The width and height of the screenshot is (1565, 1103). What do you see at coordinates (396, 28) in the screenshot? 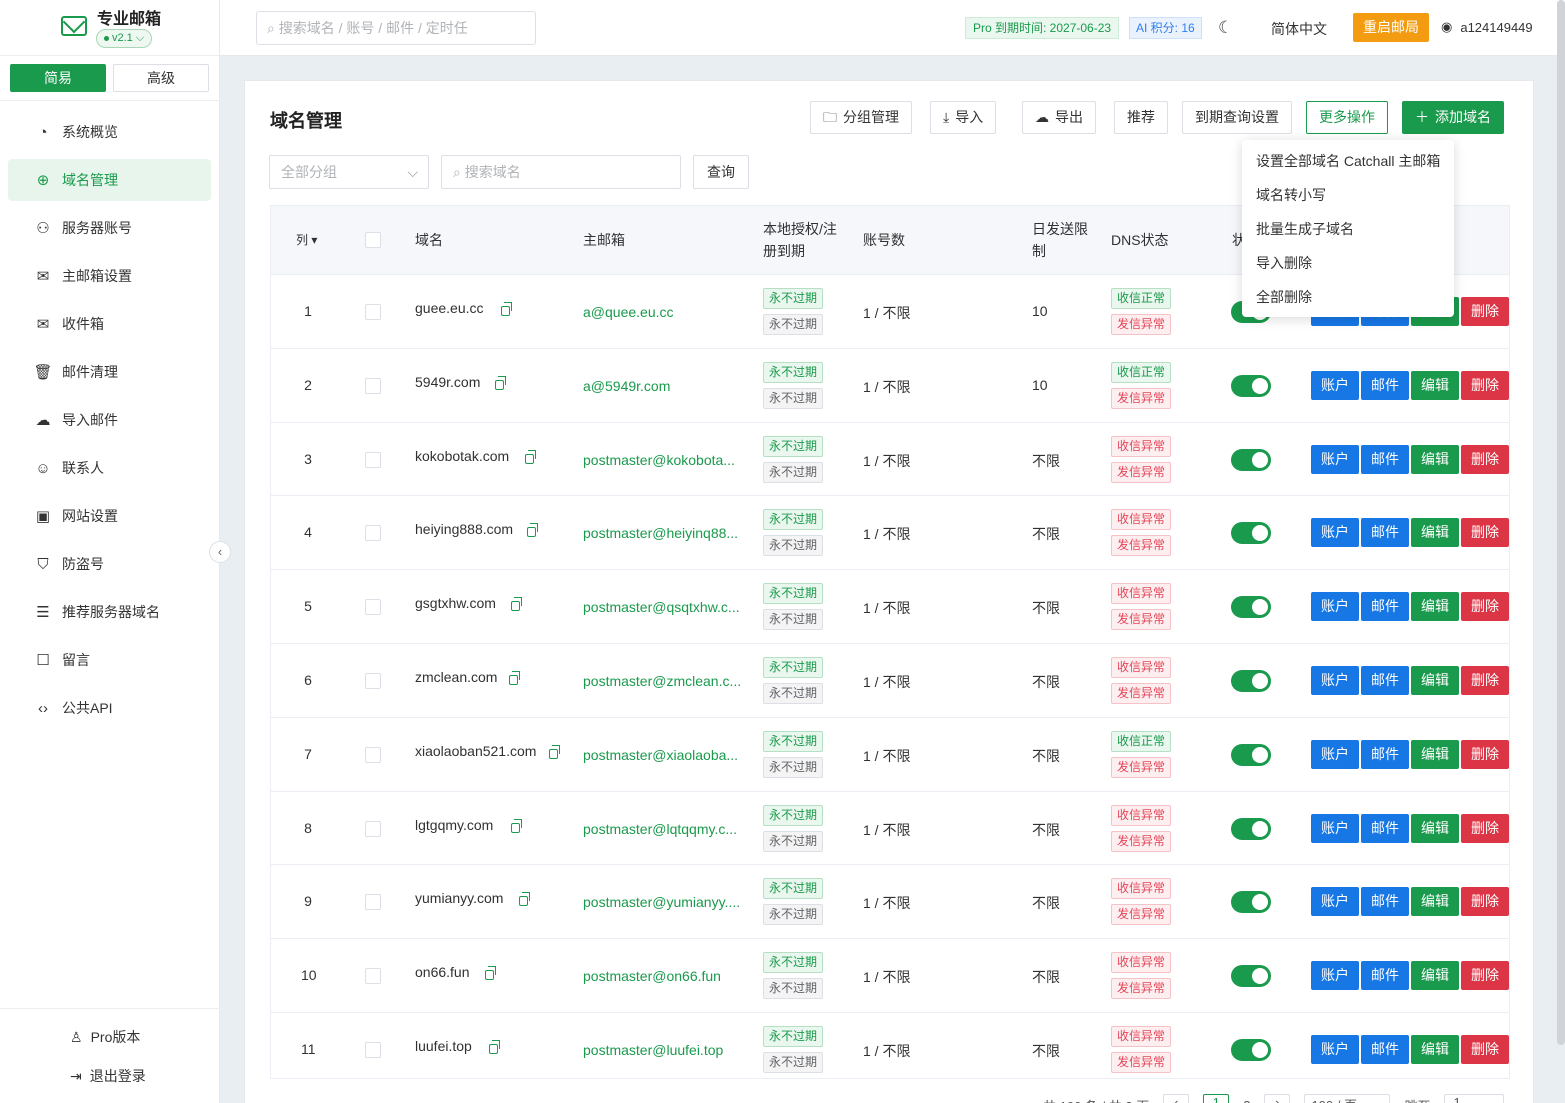
I see `global-search-input: ⌕ 搜索域名 / 账号 / 邮件 / 定时任` at bounding box center [396, 28].